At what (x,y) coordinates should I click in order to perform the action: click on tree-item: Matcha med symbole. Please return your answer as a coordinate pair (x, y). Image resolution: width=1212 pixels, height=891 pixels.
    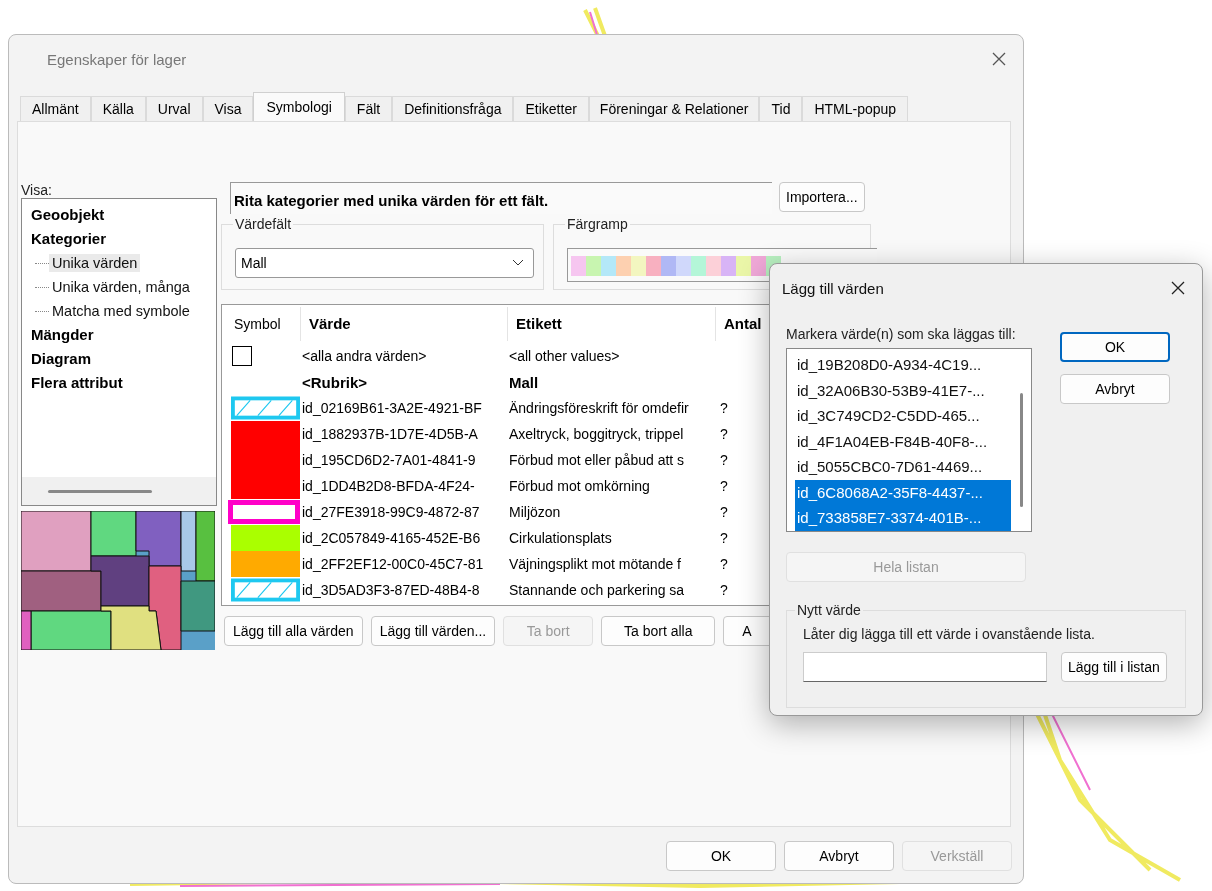
    Looking at the image, I should click on (121, 311).